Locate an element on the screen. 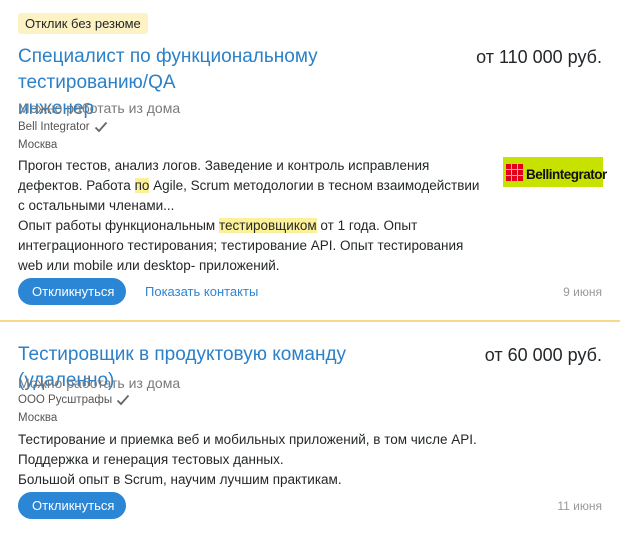 The width and height of the screenshot is (620, 538). salary: от 60 000 руб. is located at coordinates (543, 355).